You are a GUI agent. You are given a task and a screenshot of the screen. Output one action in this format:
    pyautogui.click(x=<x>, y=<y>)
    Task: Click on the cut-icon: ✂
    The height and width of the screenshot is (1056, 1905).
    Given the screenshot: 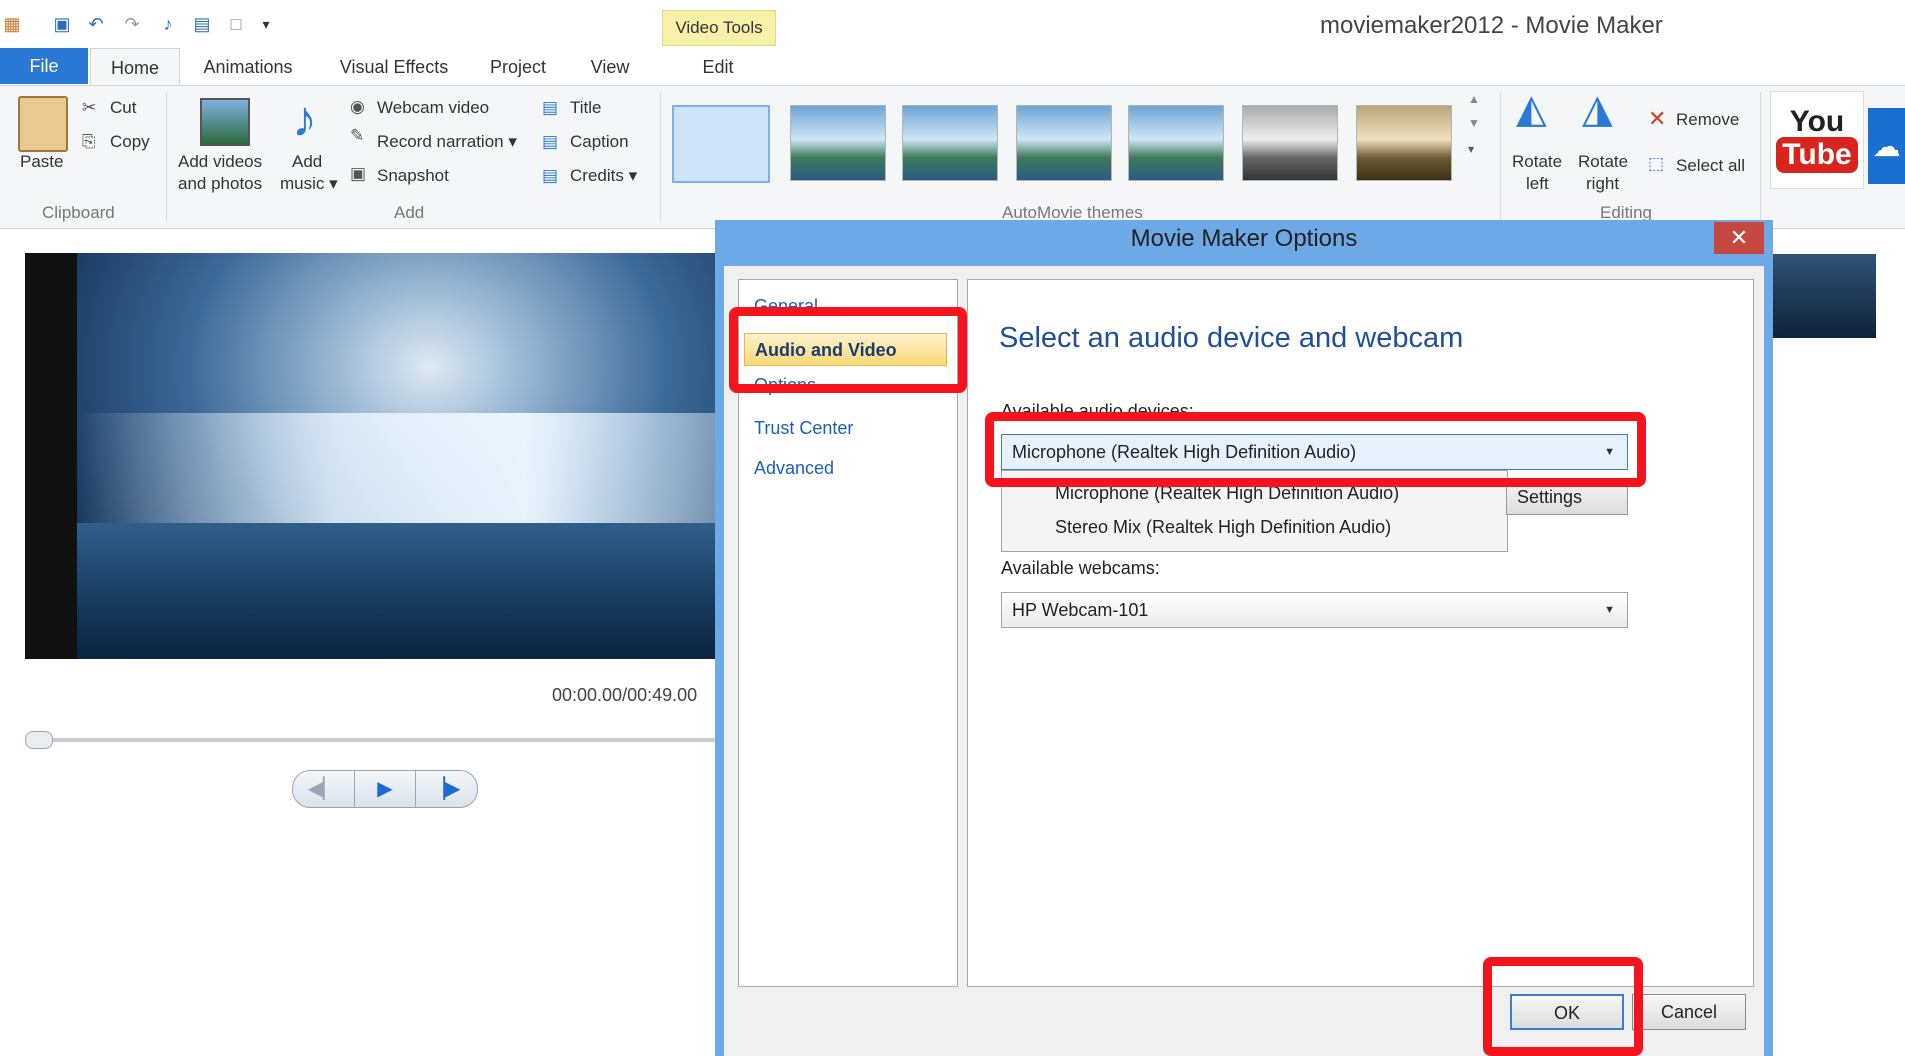 What is the action you would take?
    pyautogui.click(x=89, y=107)
    